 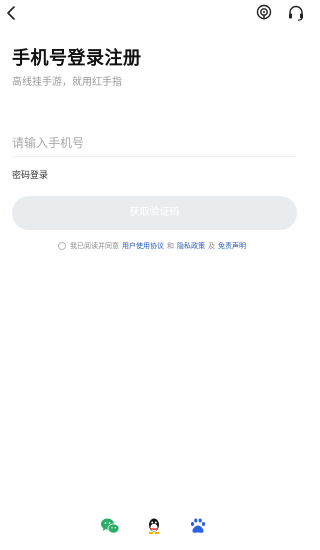 What do you see at coordinates (211, 246) in the screenshot?
I see `agreement-and2: 及` at bounding box center [211, 246].